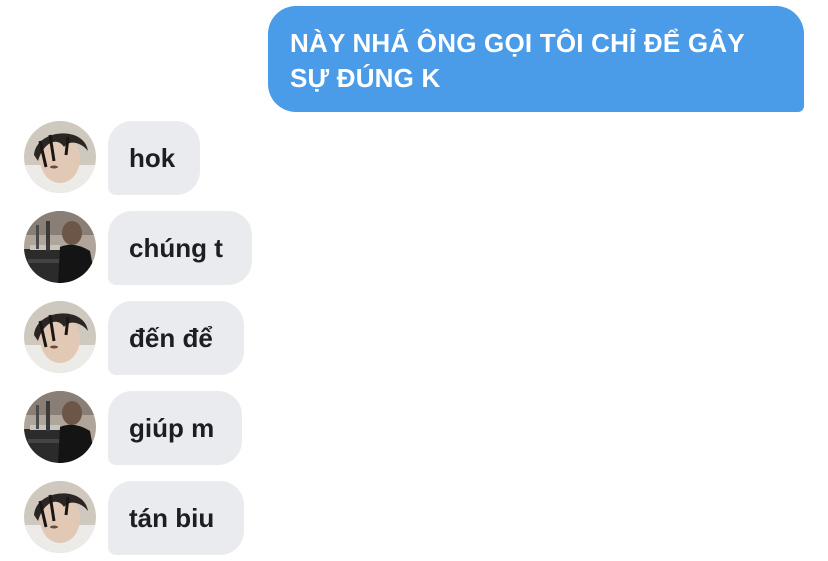 The height and width of the screenshot is (561, 828). What do you see at coordinates (536, 59) in the screenshot?
I see `outgoing-message-bubble: NÀY NHÁ ÔNG GỌI TÔI CHỈ ĐỂ GÂY SỰ ĐÚNG K` at bounding box center [536, 59].